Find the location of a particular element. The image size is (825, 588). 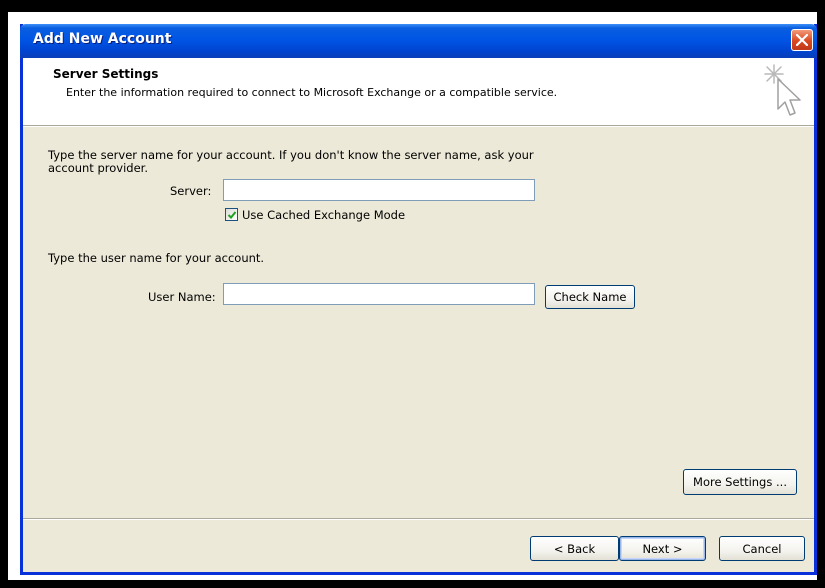

cancel-button: Cancel is located at coordinates (762, 548).